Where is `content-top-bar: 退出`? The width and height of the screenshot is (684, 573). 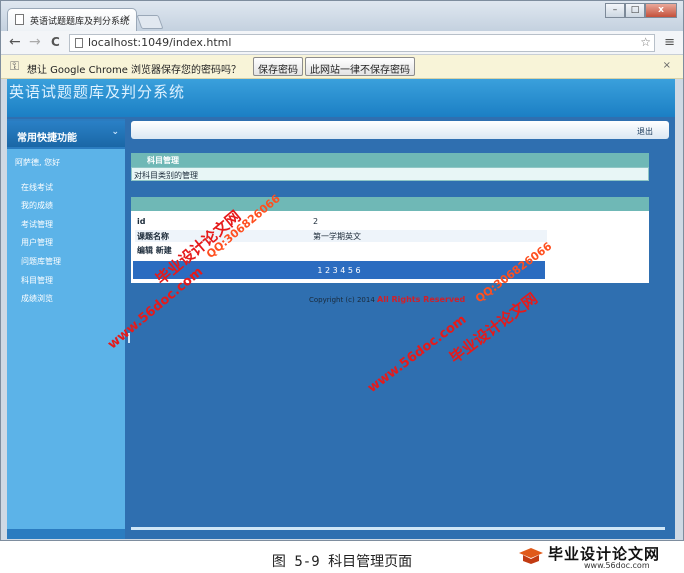
content-top-bar: 退出 is located at coordinates (400, 130).